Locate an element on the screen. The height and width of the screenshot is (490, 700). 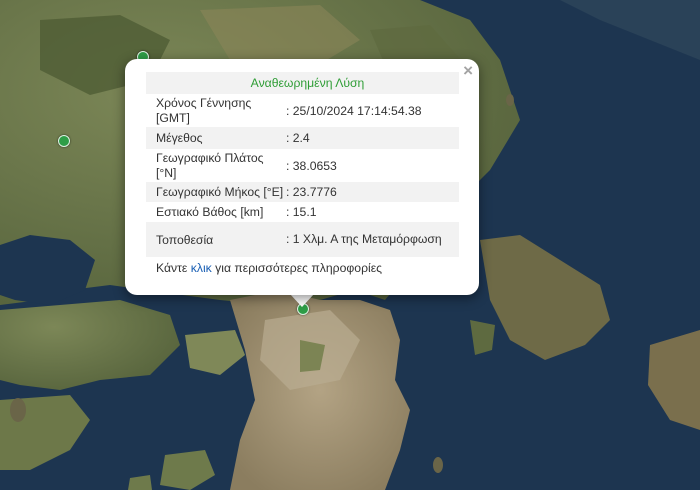
origin-time-label: Χρόνος Γέννησης [GMT] is located at coordinates (204, 110).